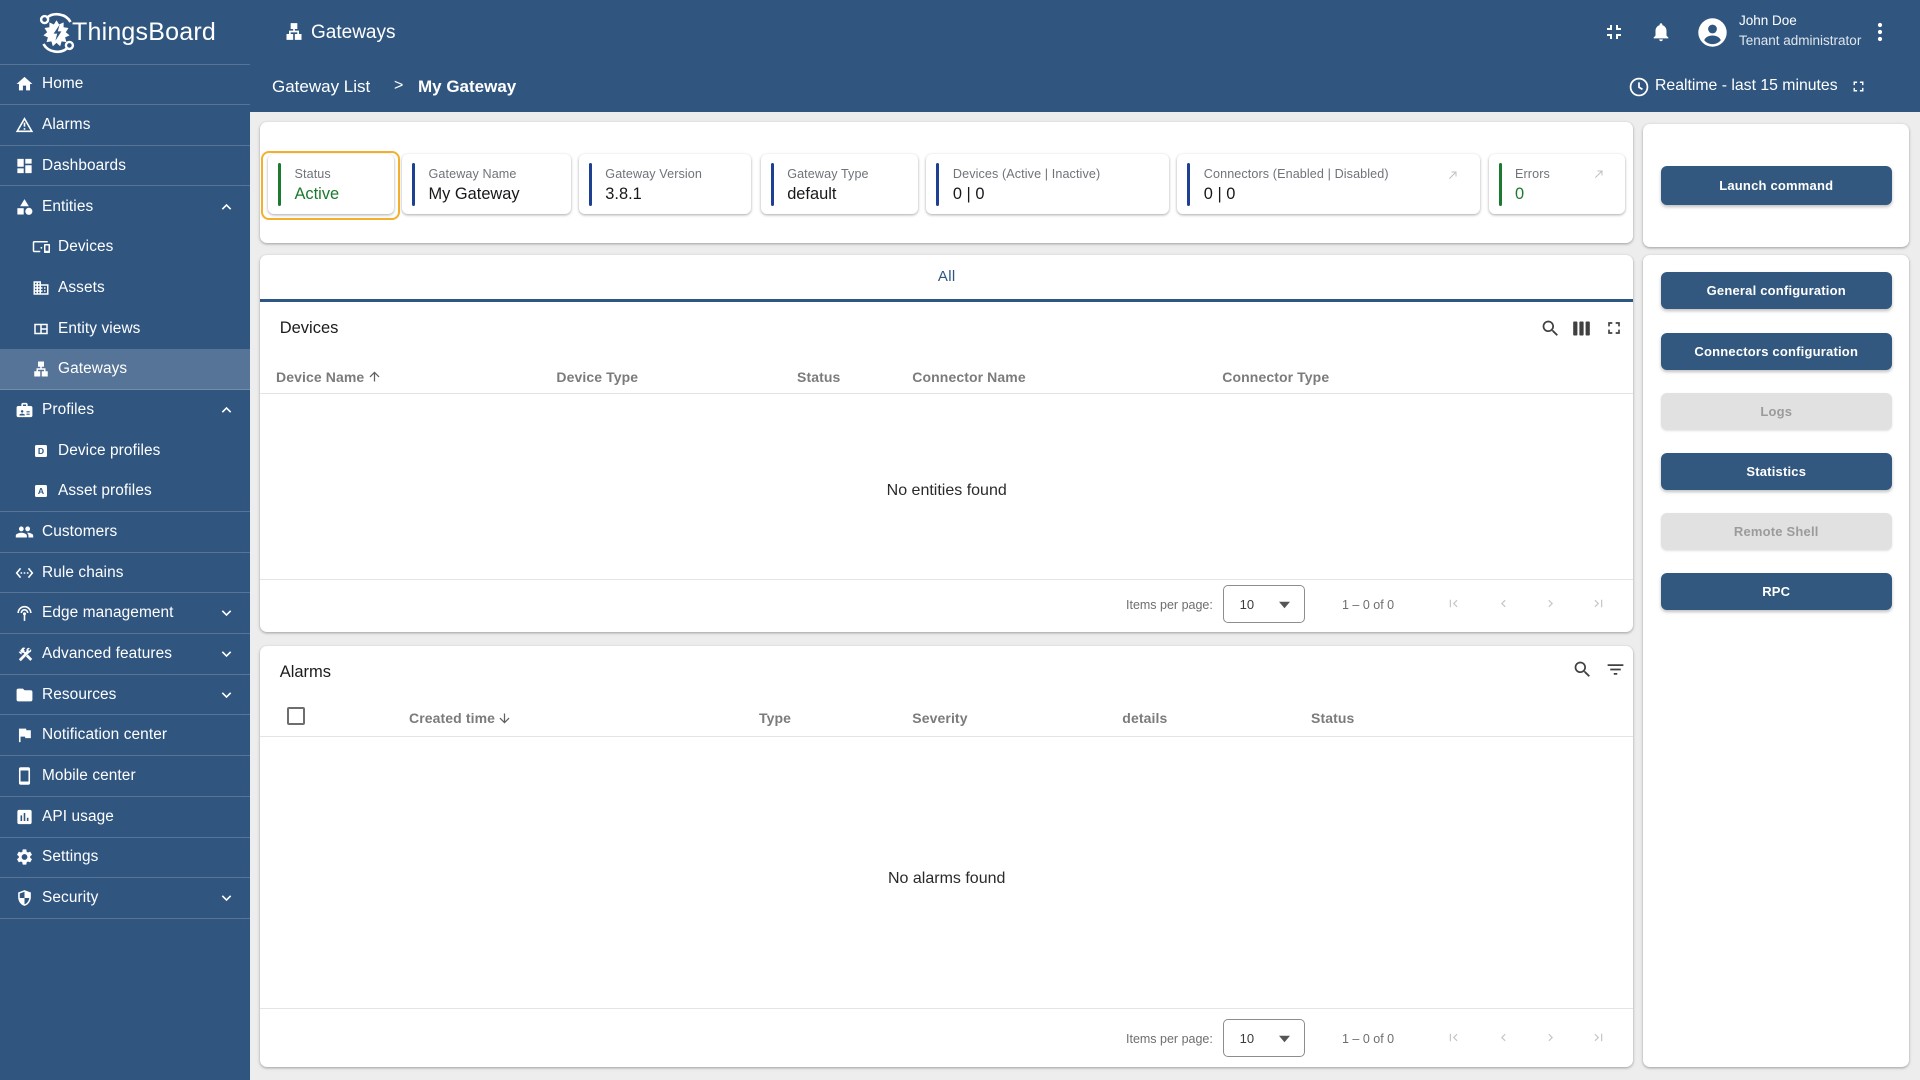 Image resolution: width=1920 pixels, height=1080 pixels. What do you see at coordinates (41, 451) in the screenshot?
I see `svg-text: D` at bounding box center [41, 451].